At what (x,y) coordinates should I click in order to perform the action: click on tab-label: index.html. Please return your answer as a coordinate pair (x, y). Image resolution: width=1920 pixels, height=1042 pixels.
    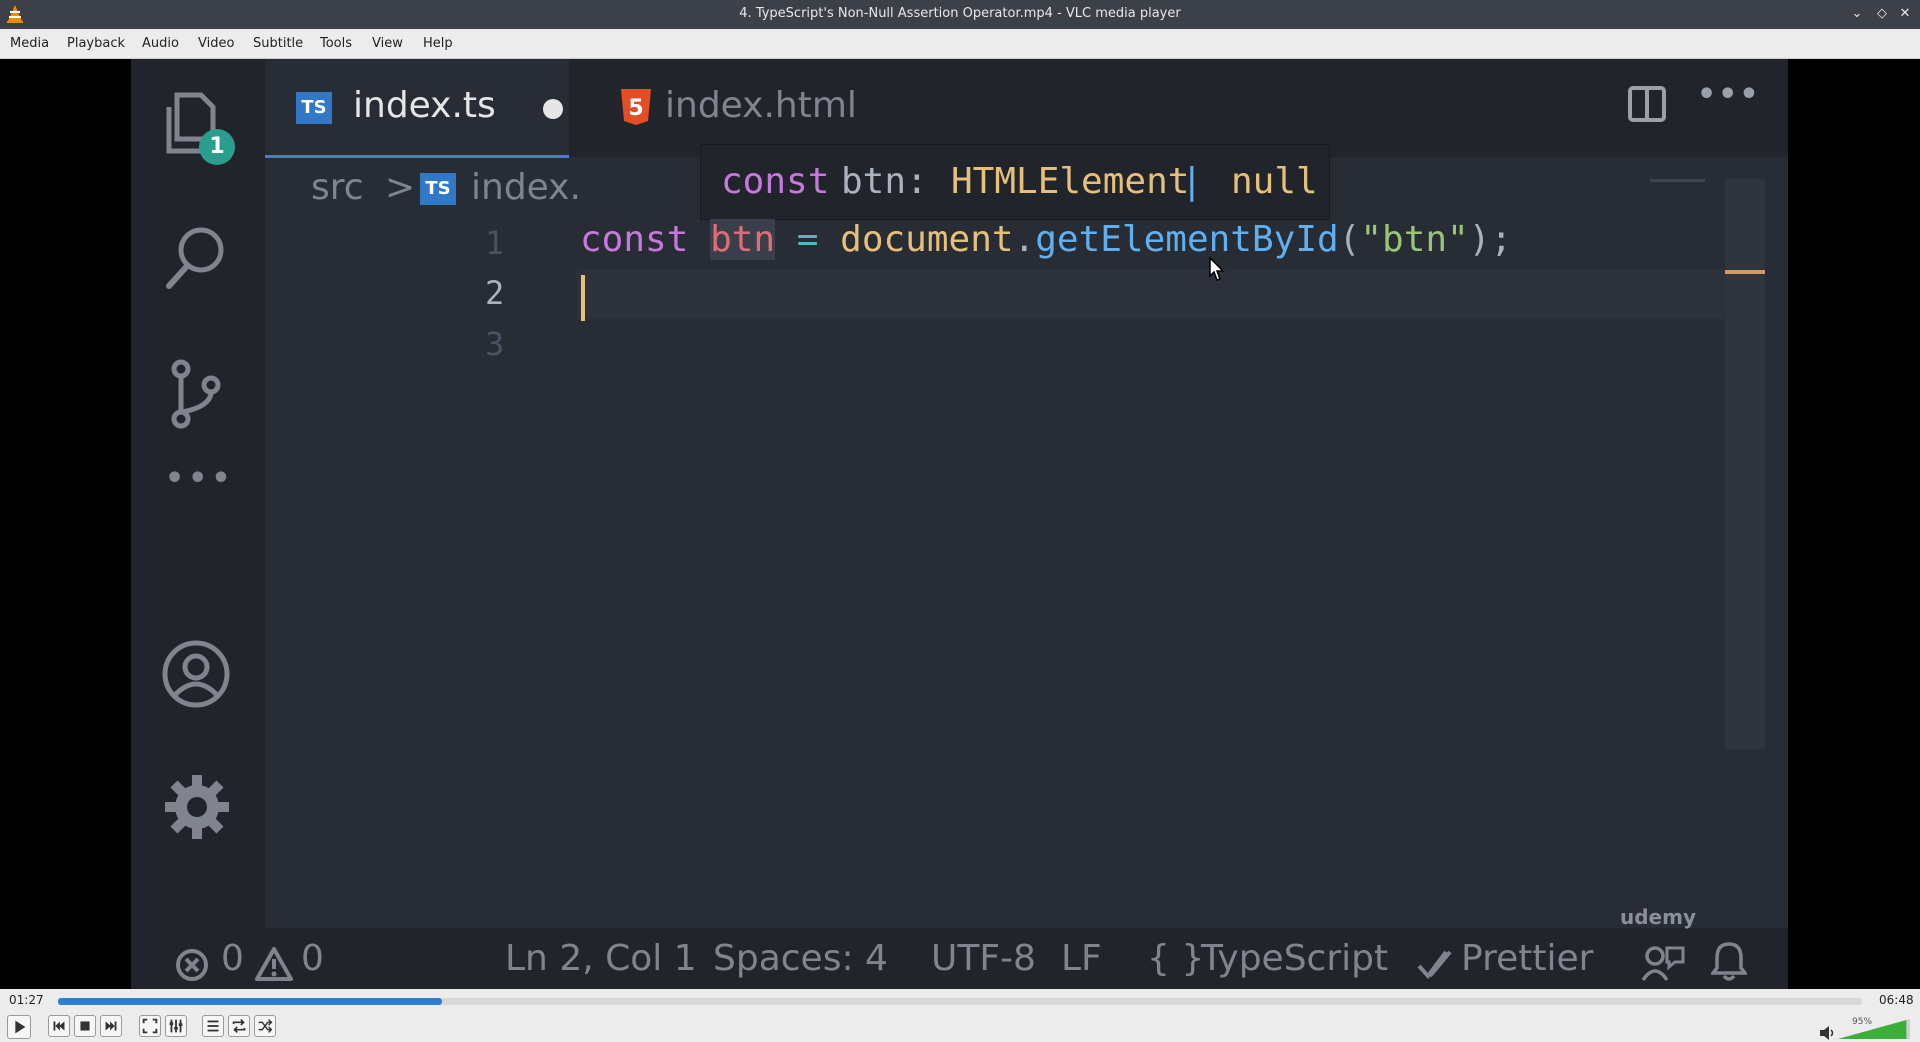
    Looking at the image, I should click on (761, 105).